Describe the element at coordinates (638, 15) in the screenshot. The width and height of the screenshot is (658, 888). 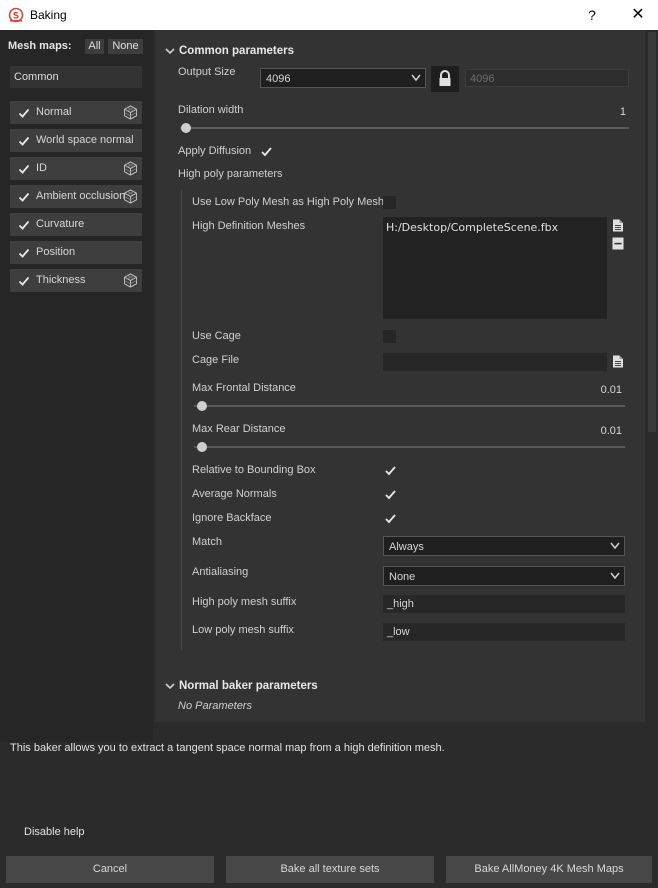
I see `close-button: ✕` at that location.